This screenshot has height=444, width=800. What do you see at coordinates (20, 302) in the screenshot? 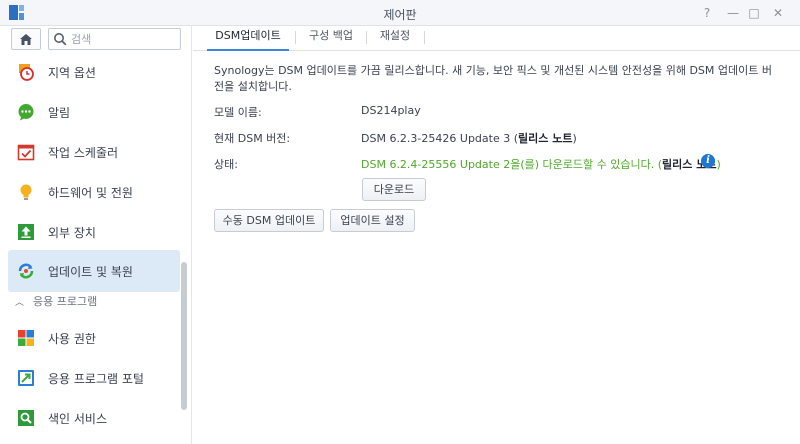
I see `chevron-up-icon: ︿` at bounding box center [20, 302].